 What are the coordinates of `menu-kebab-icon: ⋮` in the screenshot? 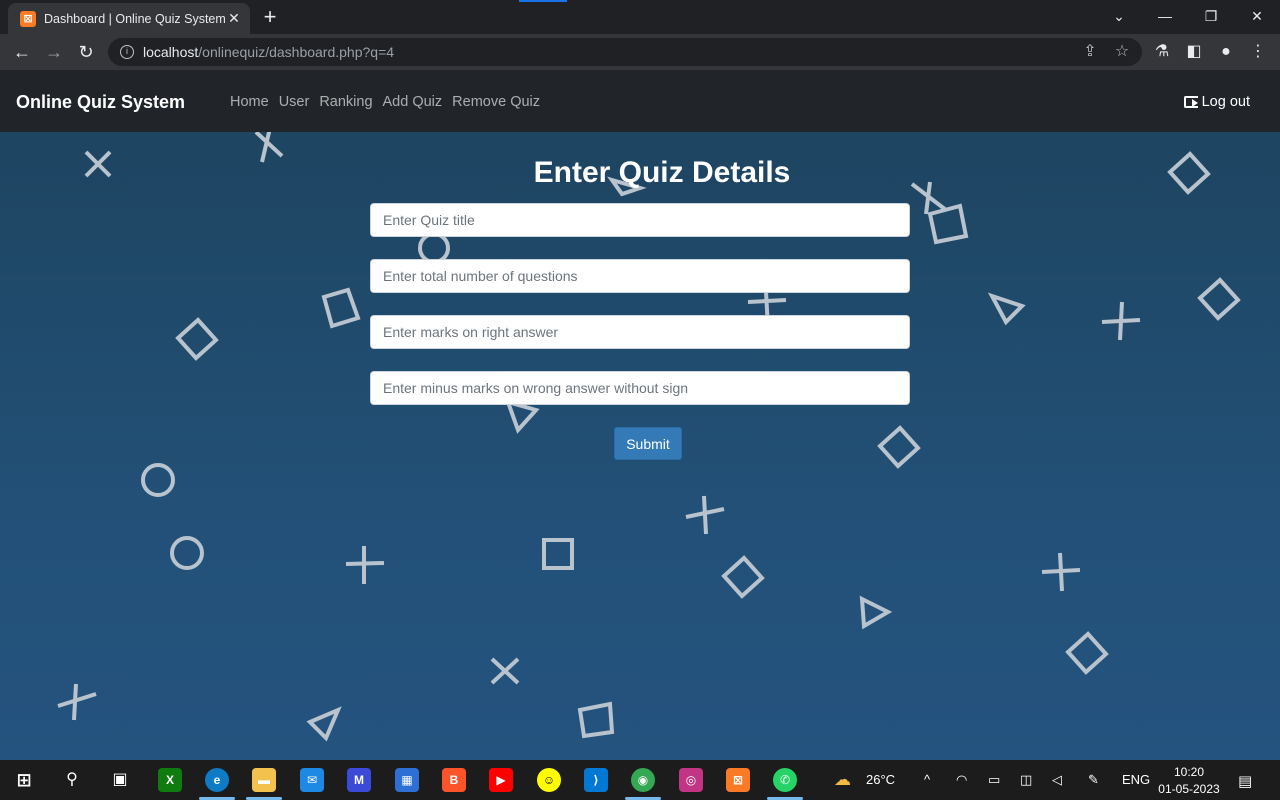 It's located at (1258, 52).